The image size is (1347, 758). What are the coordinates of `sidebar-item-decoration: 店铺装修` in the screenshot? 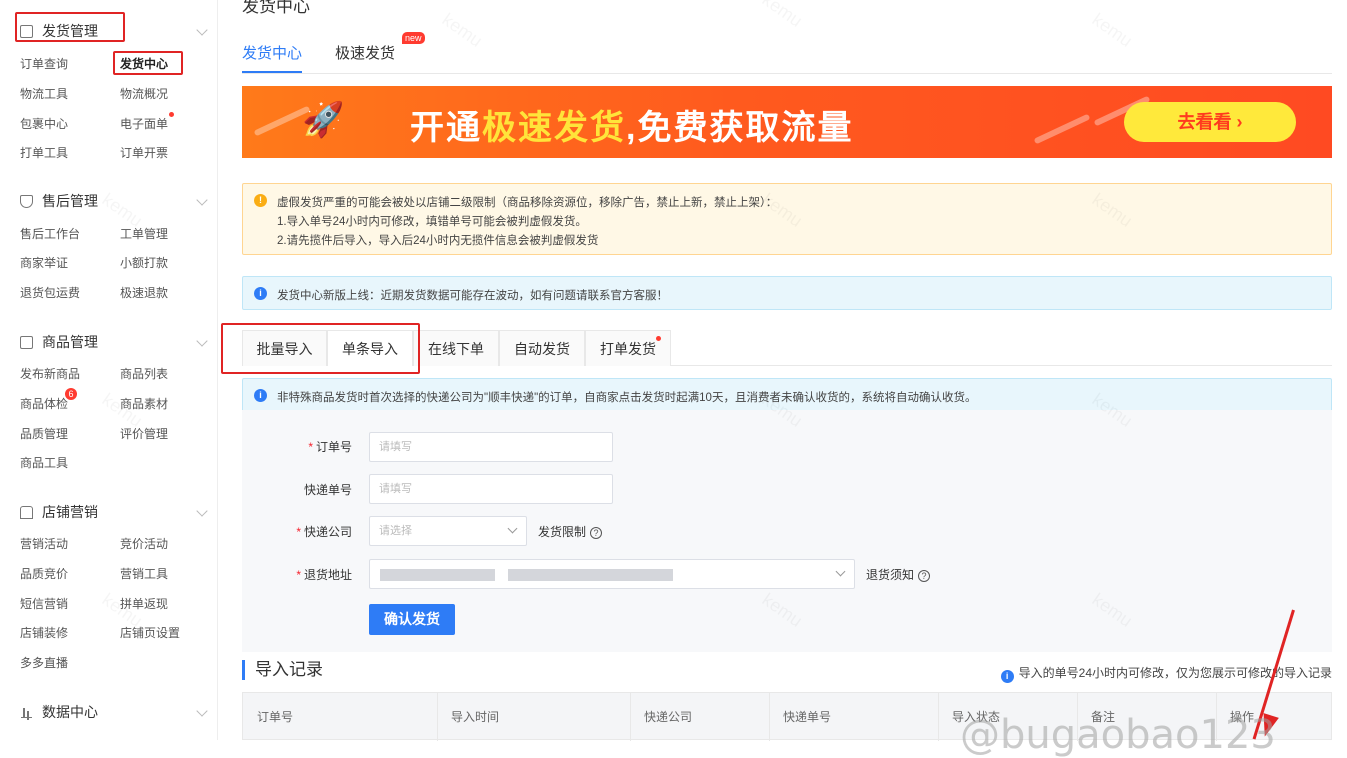 It's located at (44, 633).